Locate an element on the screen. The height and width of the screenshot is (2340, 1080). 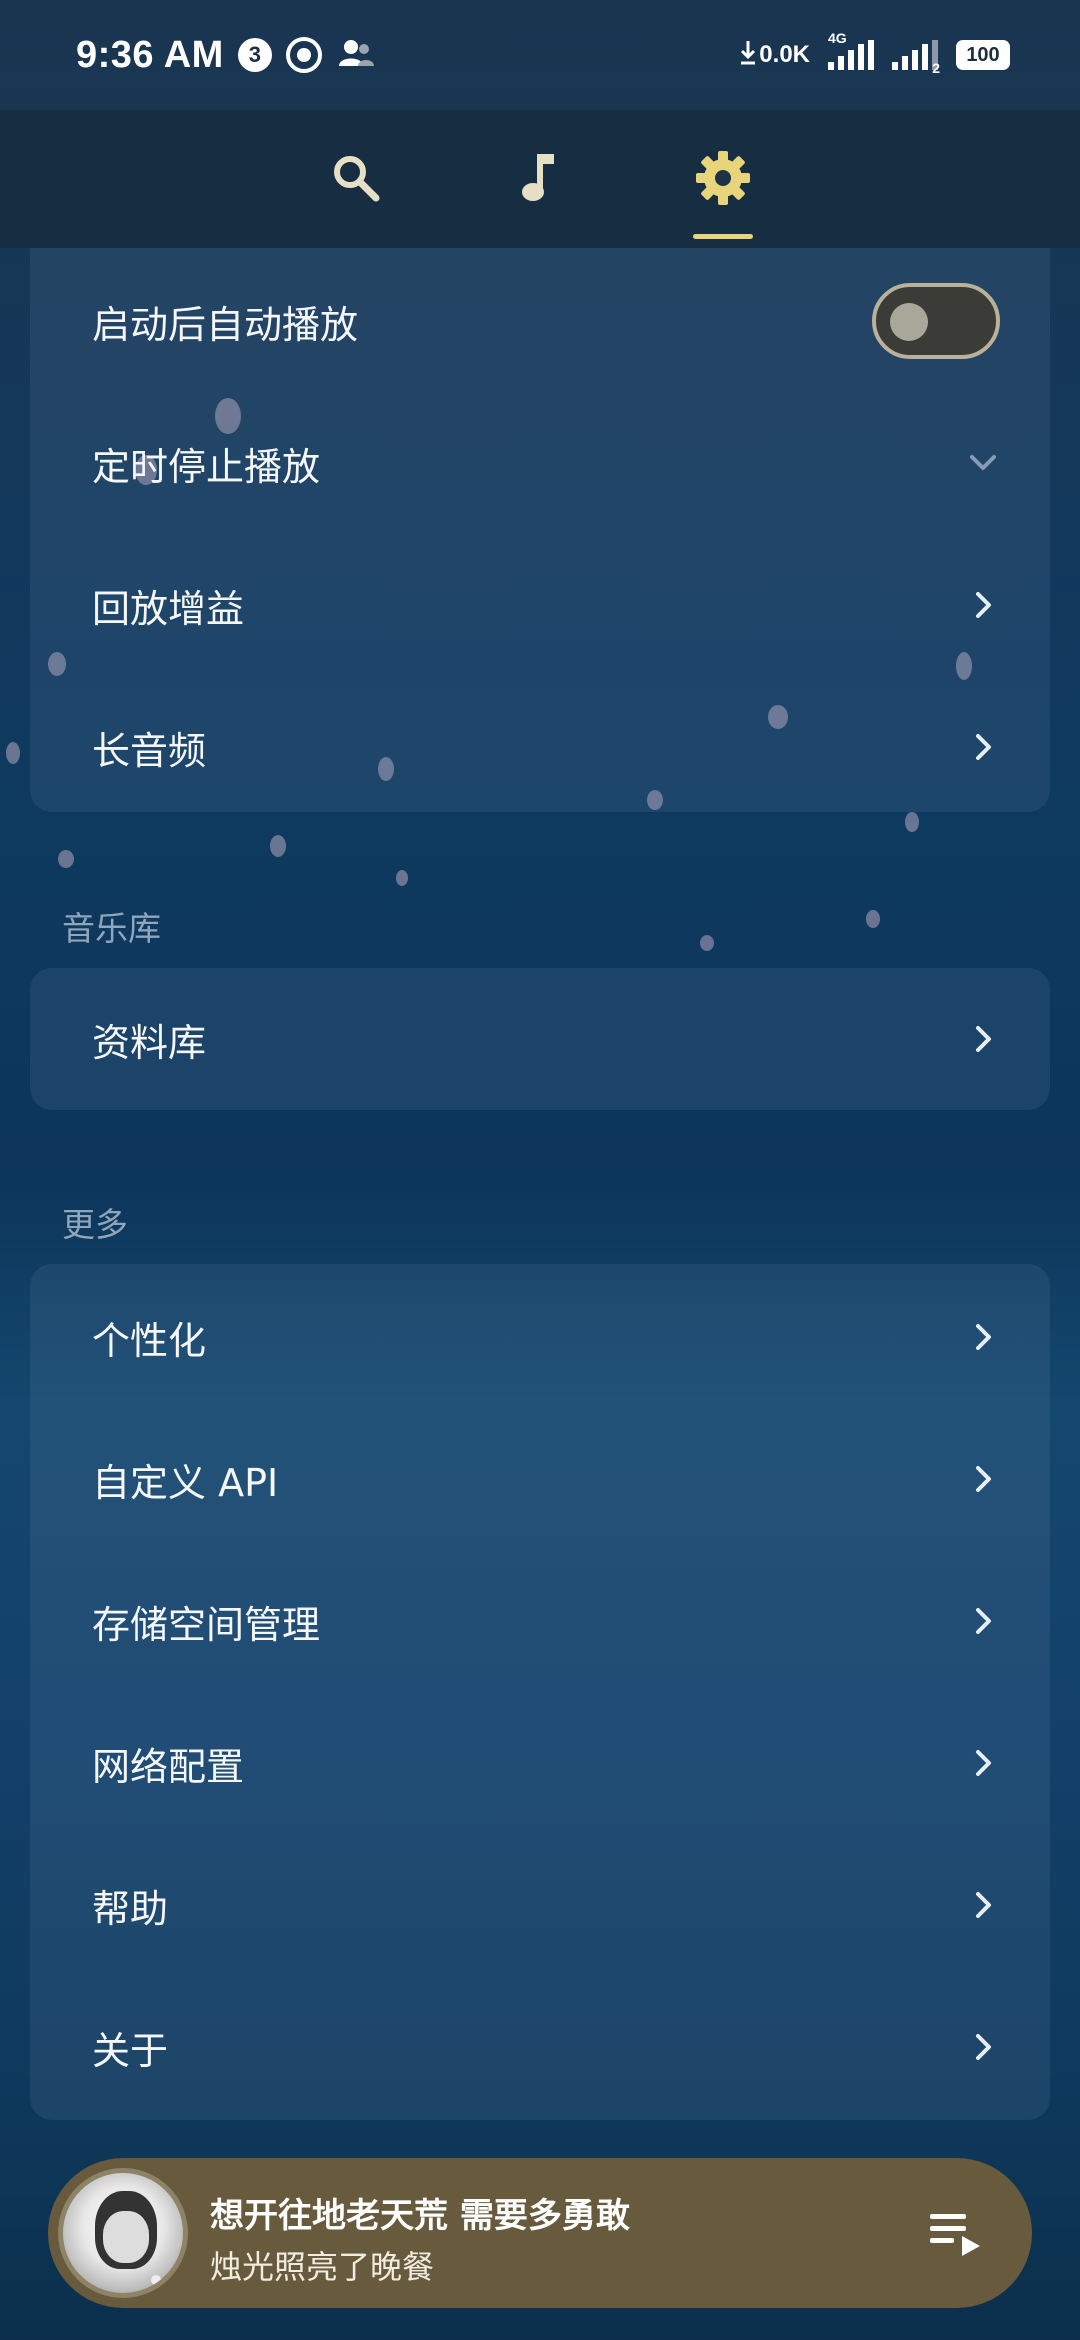
tab-settings is located at coordinates (723, 180).